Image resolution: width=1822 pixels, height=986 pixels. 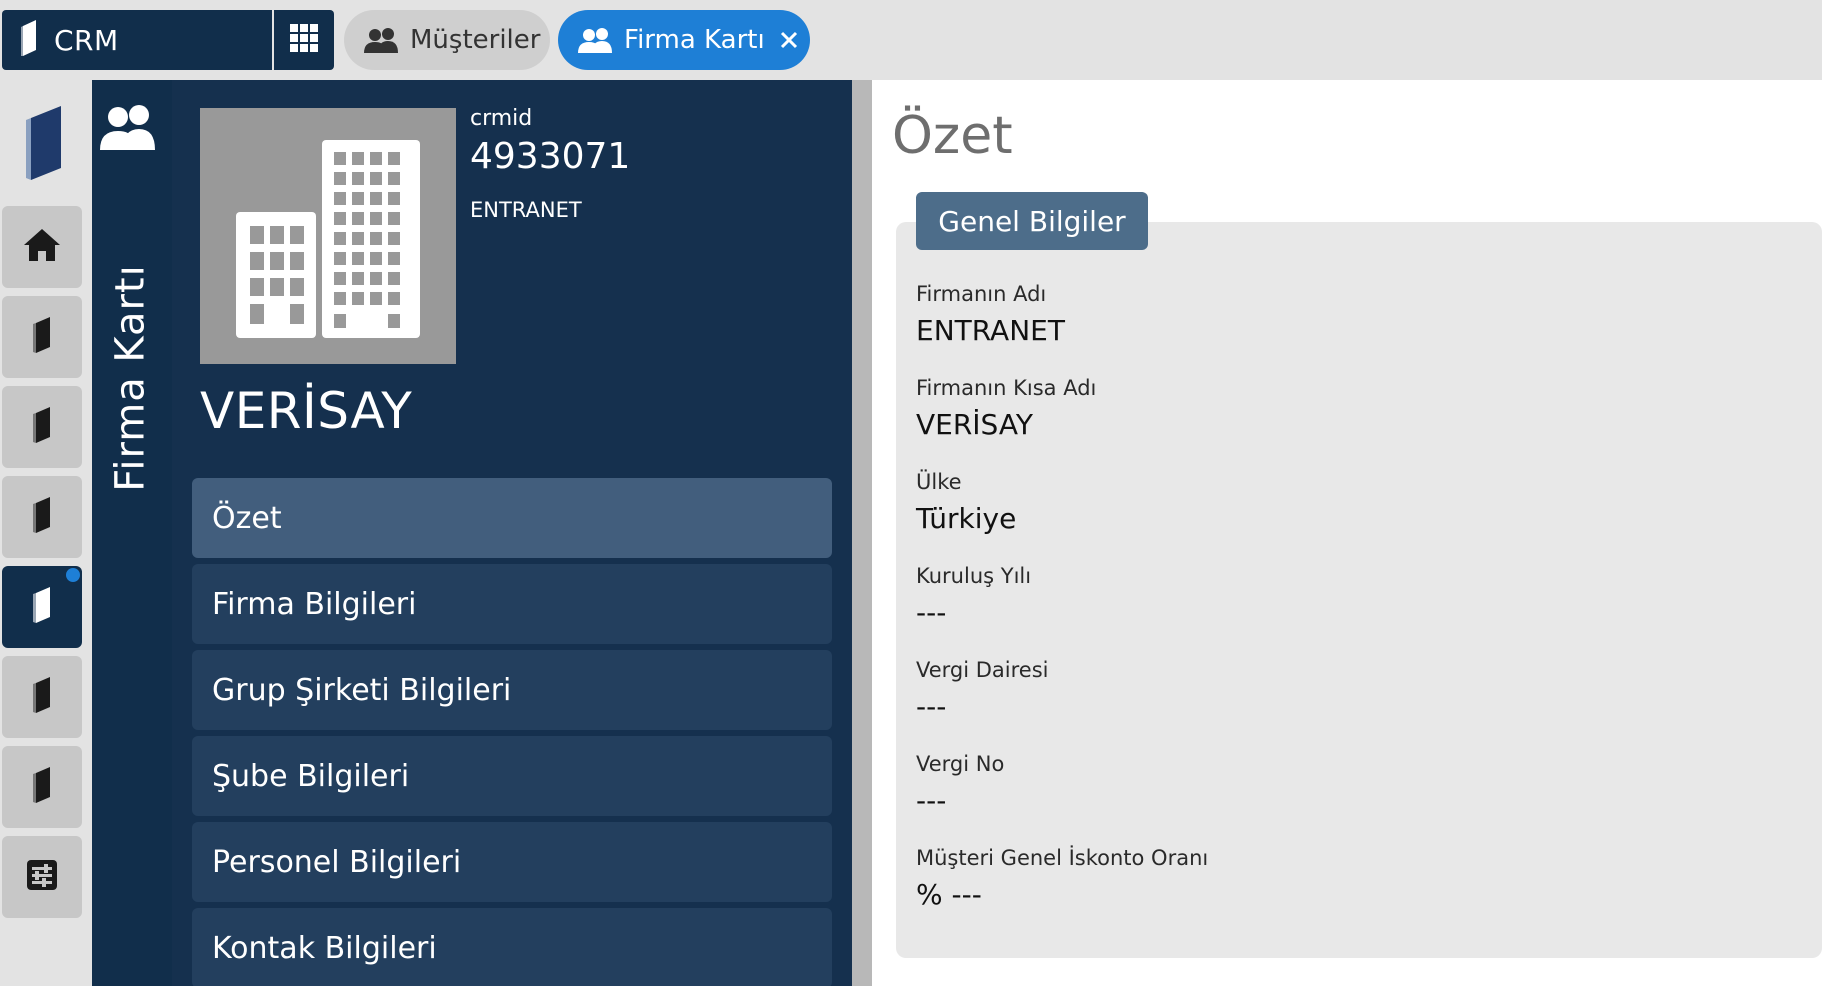 I want to click on field-kurulus-yili: Kuruluş Yılı ---, so click(x=1356, y=611).